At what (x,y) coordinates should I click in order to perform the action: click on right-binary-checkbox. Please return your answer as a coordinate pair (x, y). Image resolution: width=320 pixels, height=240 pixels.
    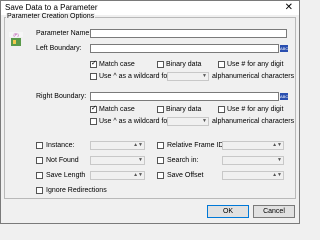
    Looking at the image, I should click on (160, 109).